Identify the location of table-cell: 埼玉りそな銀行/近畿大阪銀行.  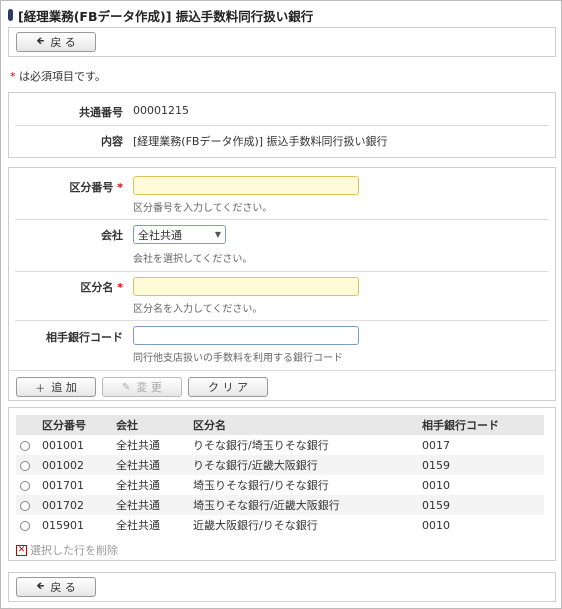
(303, 505).